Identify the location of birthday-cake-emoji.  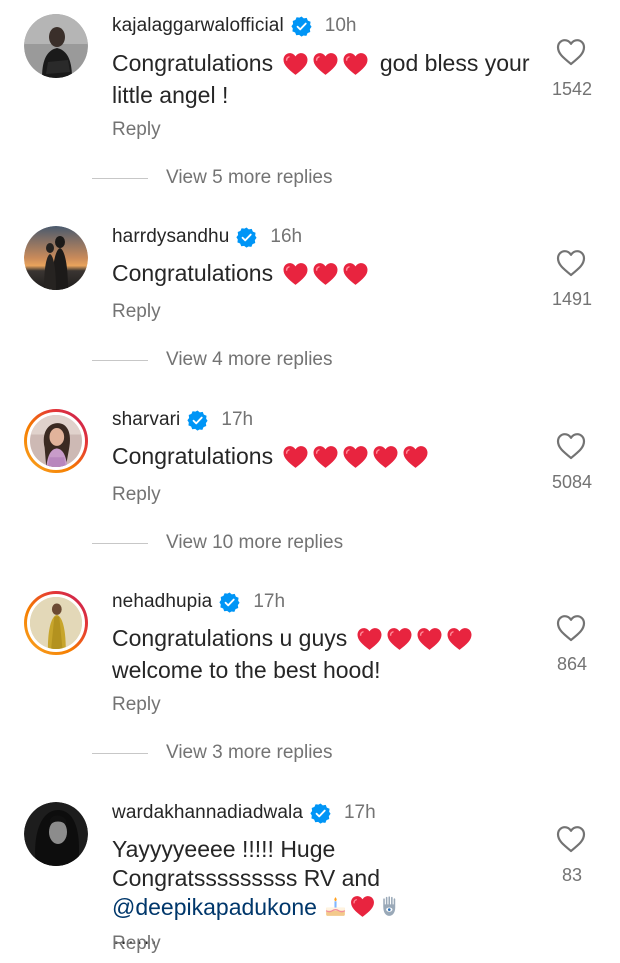
(336, 906).